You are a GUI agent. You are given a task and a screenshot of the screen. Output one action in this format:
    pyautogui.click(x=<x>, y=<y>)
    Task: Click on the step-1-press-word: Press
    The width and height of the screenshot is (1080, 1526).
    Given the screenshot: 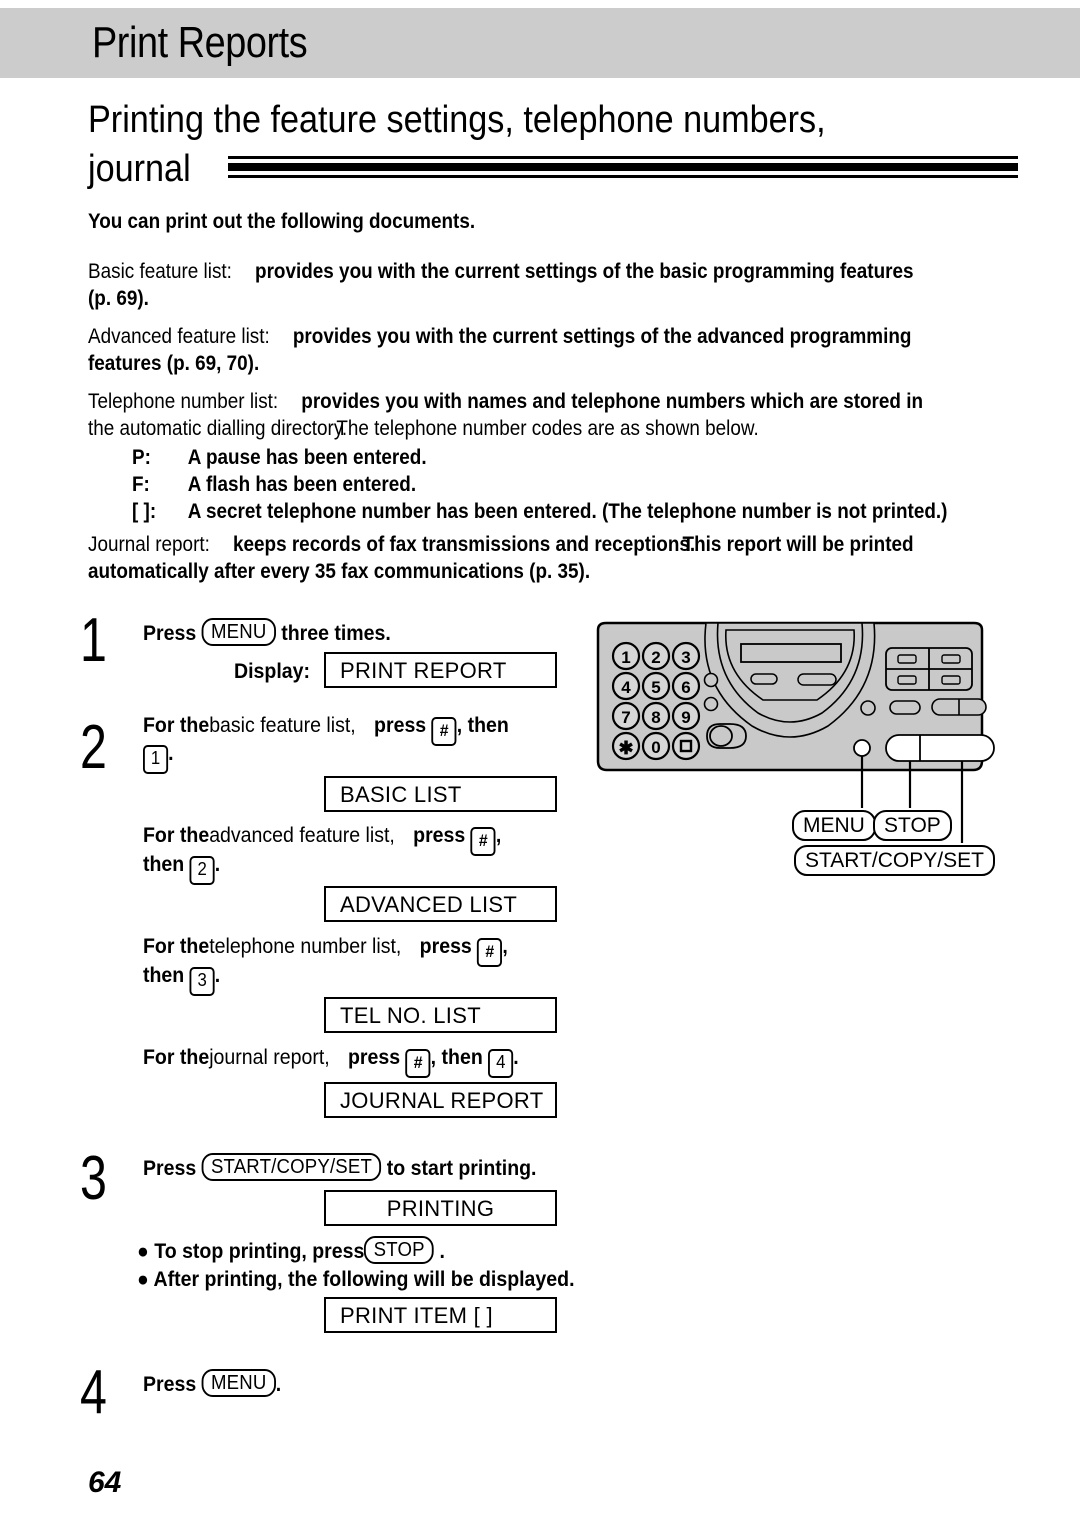 What is the action you would take?
    pyautogui.click(x=170, y=633)
    